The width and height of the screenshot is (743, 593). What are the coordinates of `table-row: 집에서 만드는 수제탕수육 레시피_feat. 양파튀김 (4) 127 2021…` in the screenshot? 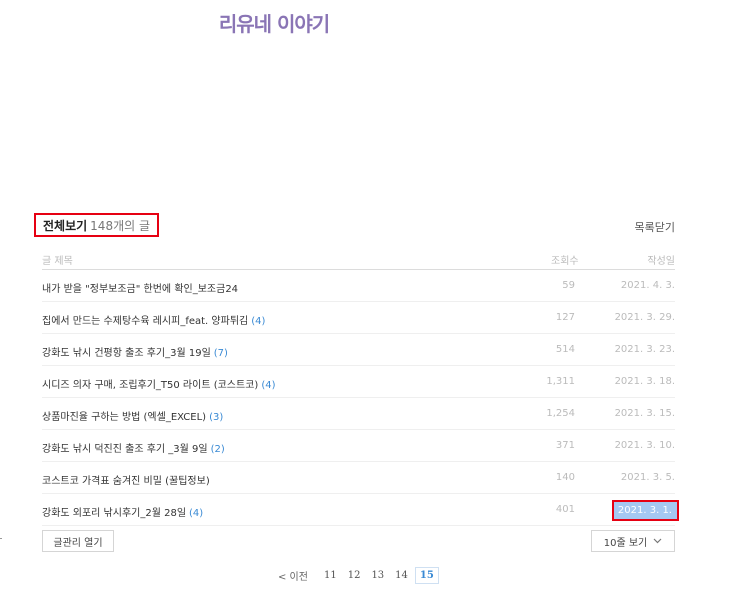 It's located at (358, 318).